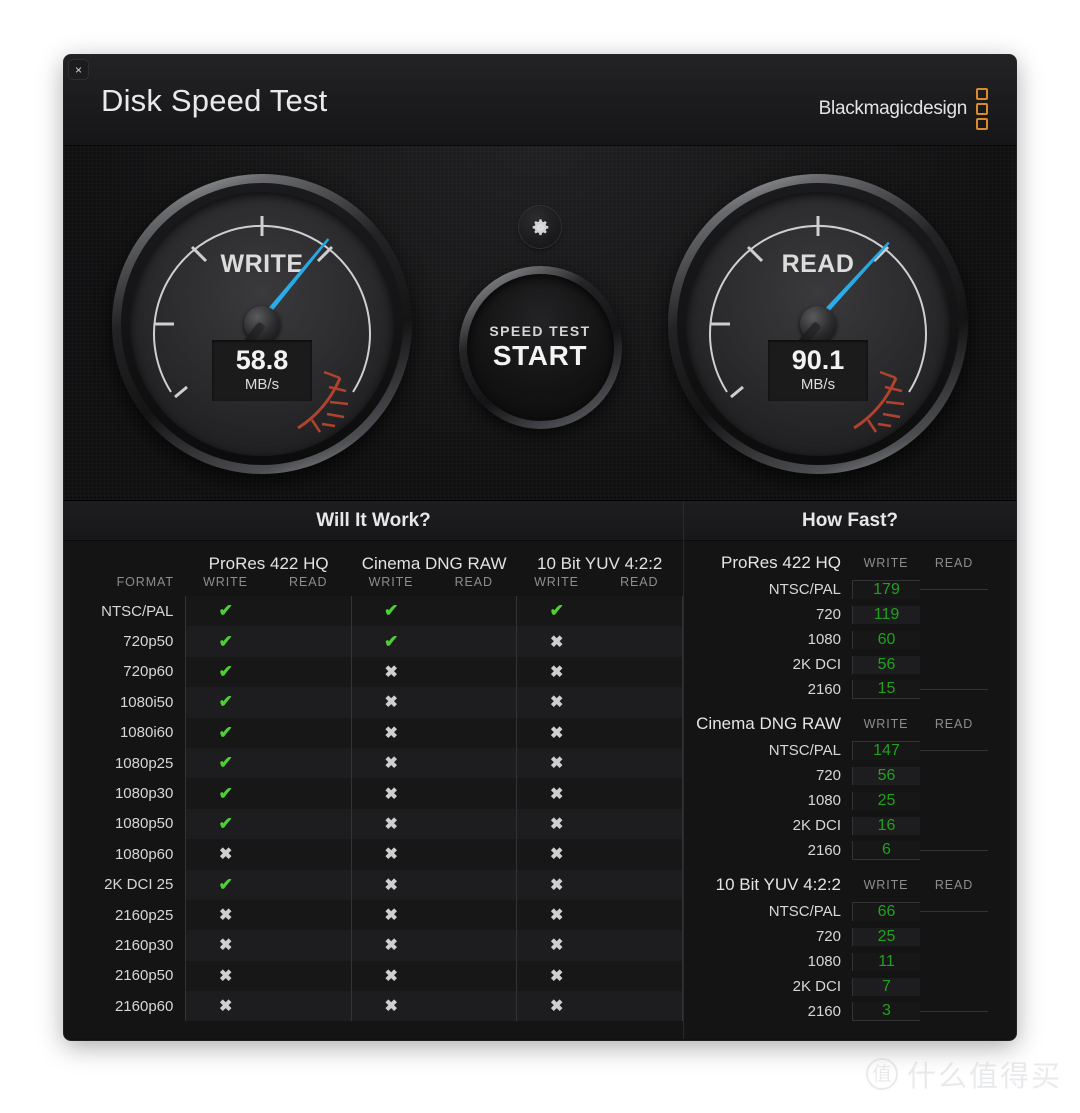 This screenshot has width=1080, height=1113. I want to click on list-item: 1080 25, so click(850, 800).